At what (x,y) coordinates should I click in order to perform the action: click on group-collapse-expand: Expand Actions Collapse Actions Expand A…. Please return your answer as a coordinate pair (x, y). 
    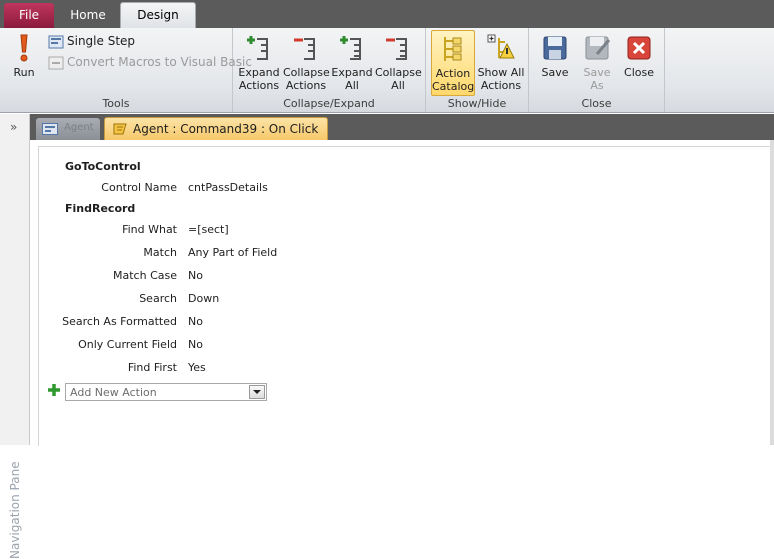
    Looking at the image, I should click on (329, 70).